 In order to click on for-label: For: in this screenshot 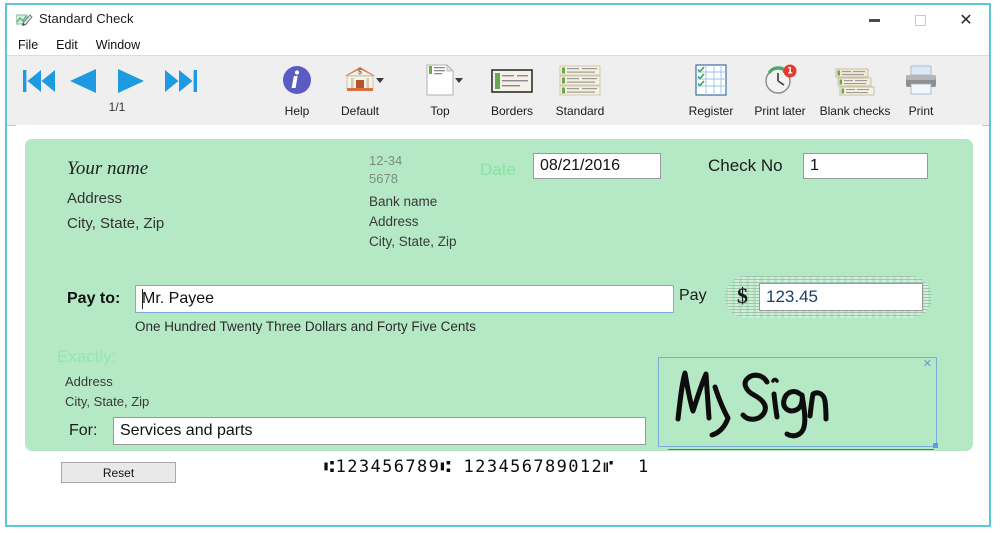, I will do `click(83, 430)`.